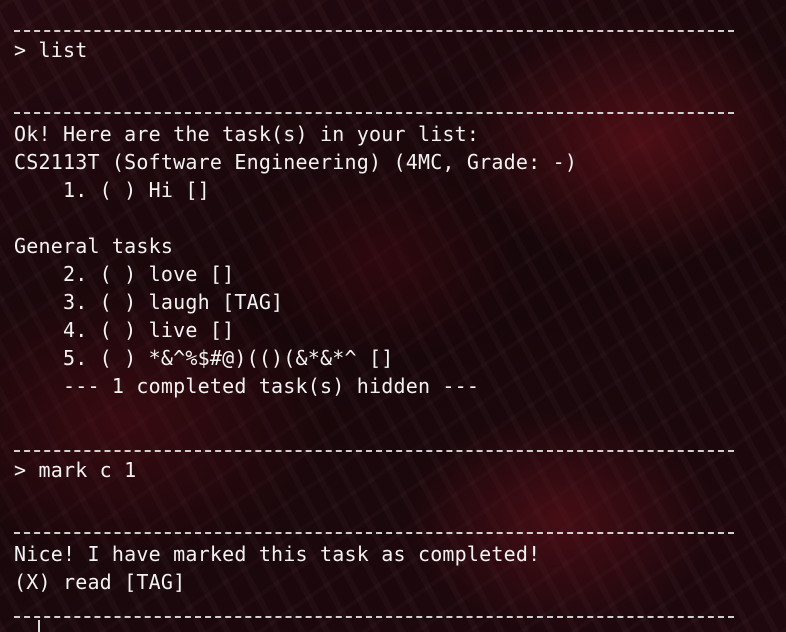  Describe the element at coordinates (124, 330) in the screenshot. I see `task-item: 4. ( ) live []` at that location.